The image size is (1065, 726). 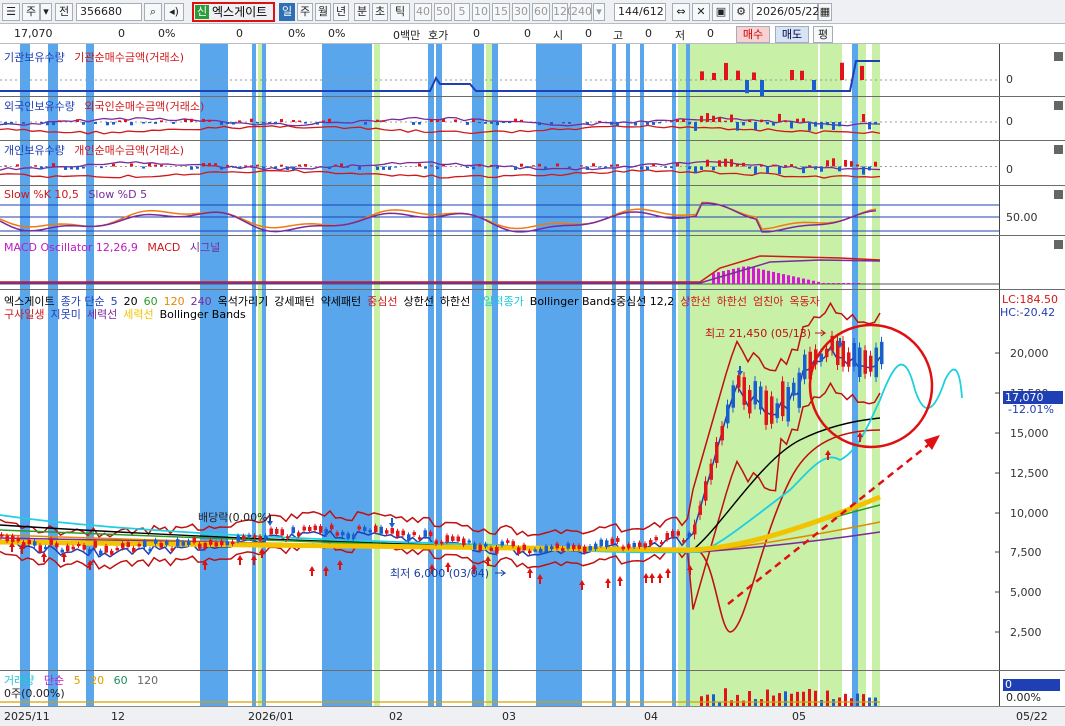 What do you see at coordinates (174, 12) in the screenshot?
I see `speaker-icon: ◂)` at bounding box center [174, 12].